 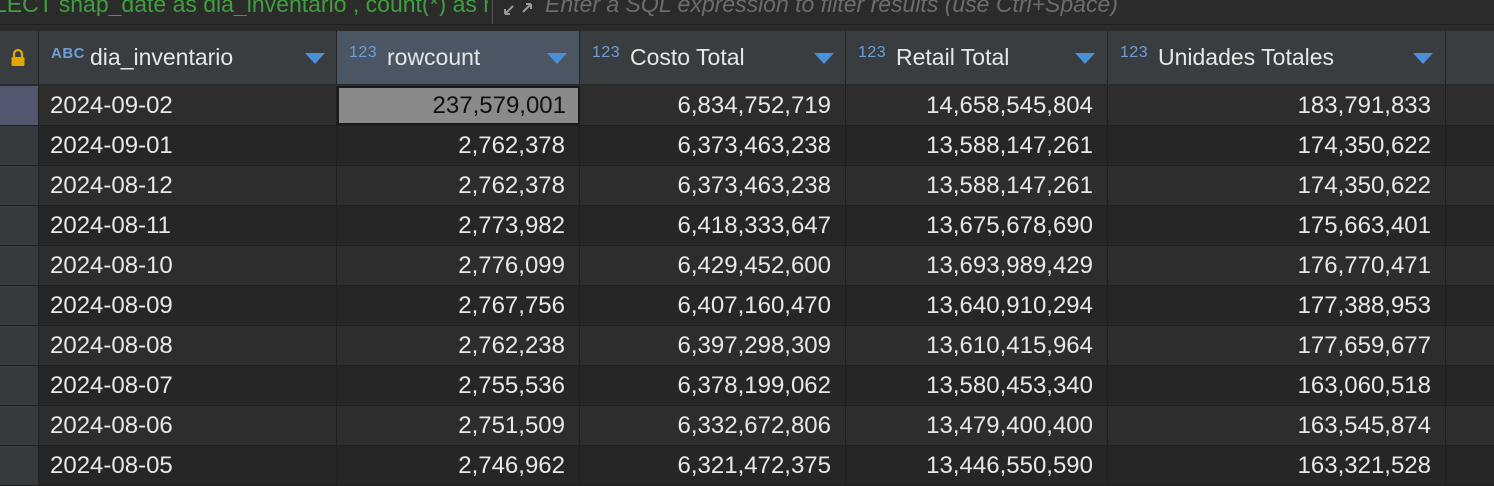 What do you see at coordinates (162, 57) in the screenshot?
I see `column-header-label: dia_inventario` at bounding box center [162, 57].